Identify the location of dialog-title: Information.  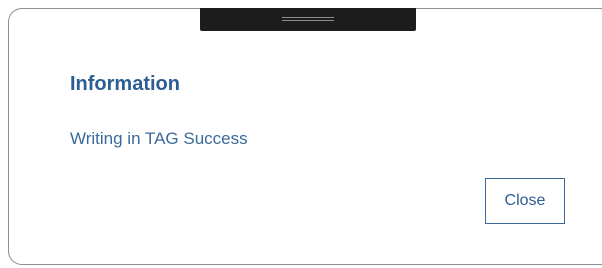
(125, 84).